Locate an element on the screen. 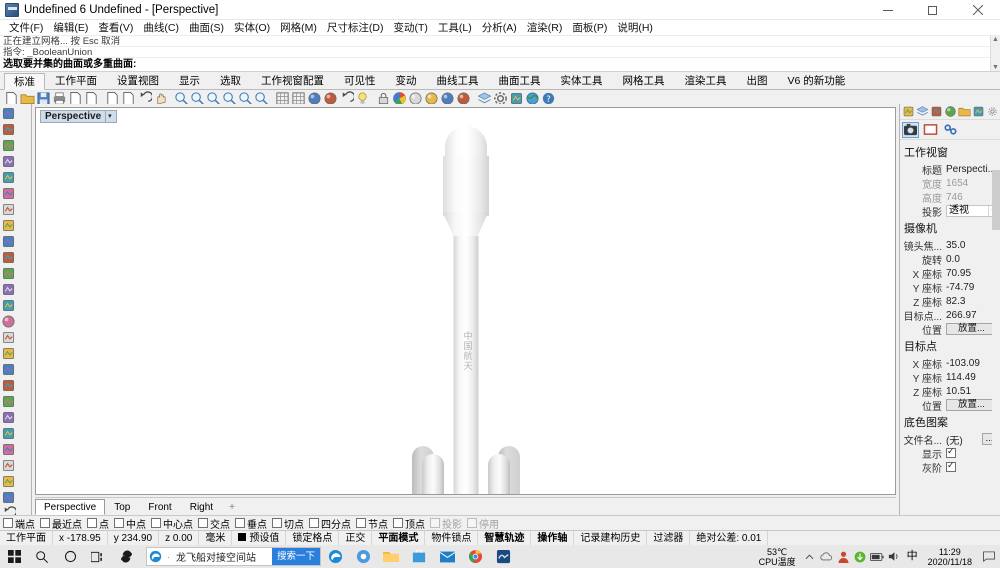 The width and height of the screenshot is (1000, 568). extrude-icon is located at coordinates (8, 337).